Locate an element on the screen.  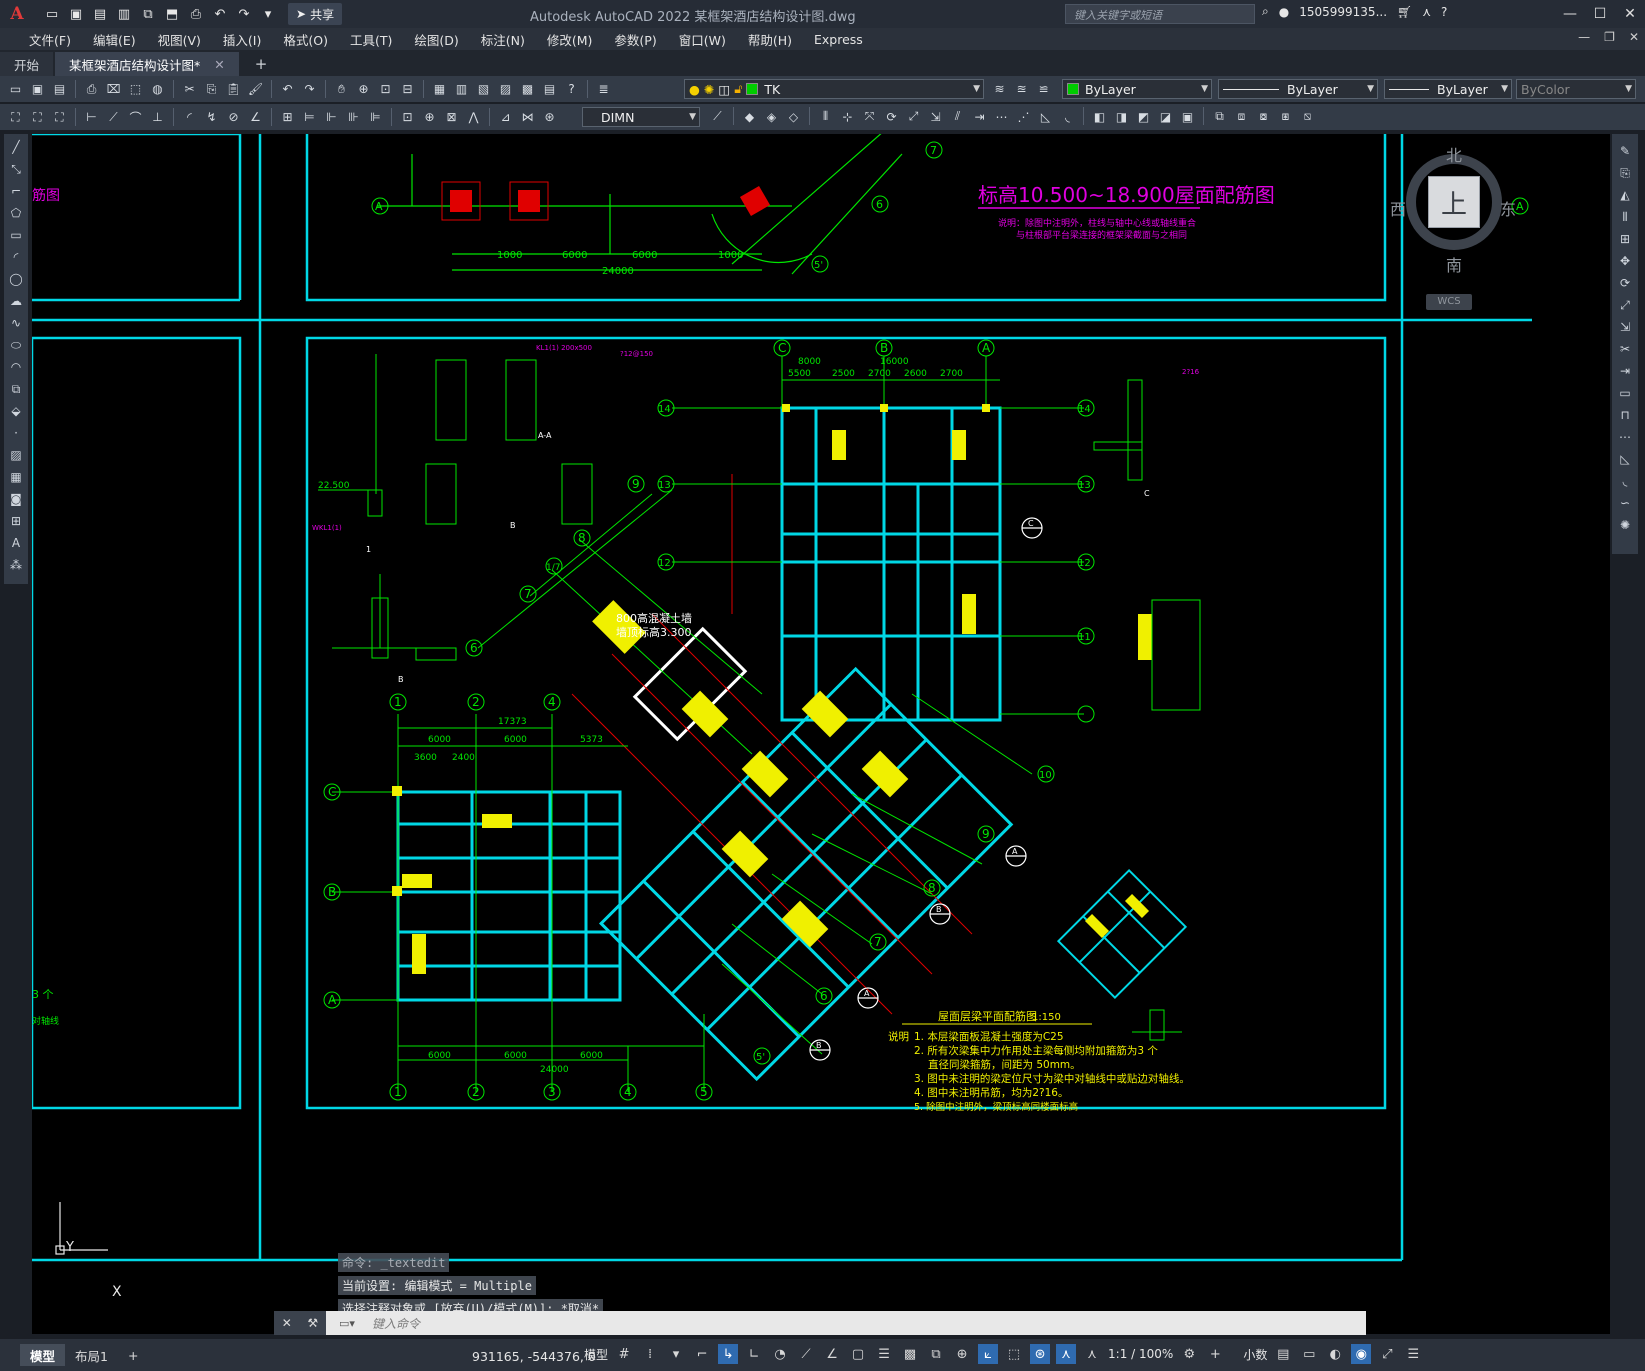
array-icon: ⊞ is located at coordinates (1625, 239).